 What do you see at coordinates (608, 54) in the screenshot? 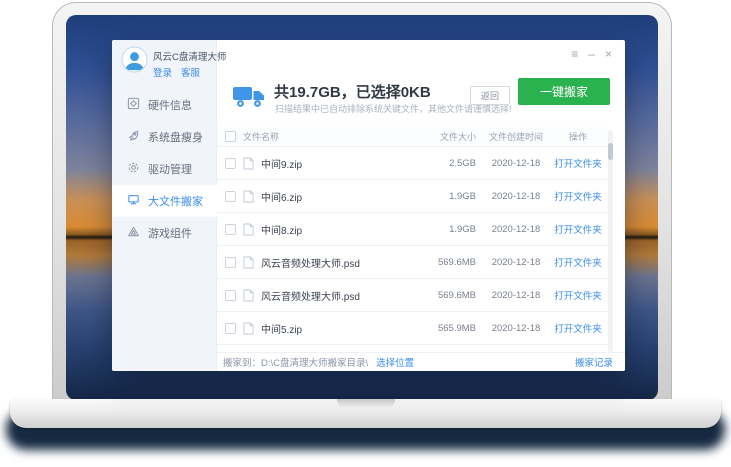
I see `close-icon: ×` at bounding box center [608, 54].